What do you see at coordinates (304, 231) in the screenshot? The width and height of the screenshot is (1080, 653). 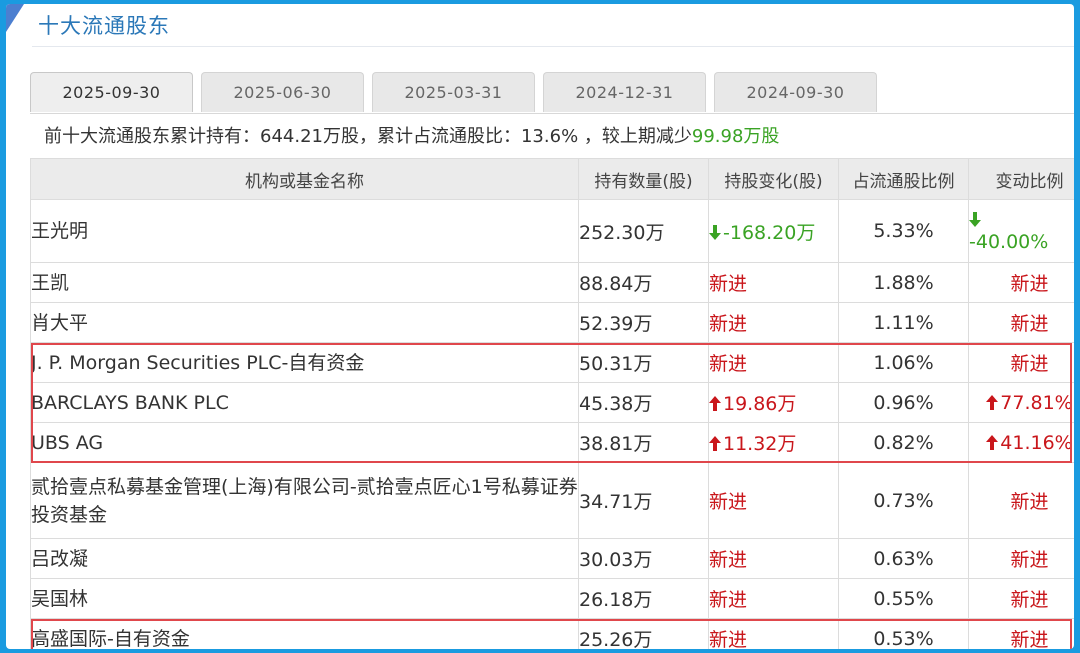 I see `holder-name: 王光明` at bounding box center [304, 231].